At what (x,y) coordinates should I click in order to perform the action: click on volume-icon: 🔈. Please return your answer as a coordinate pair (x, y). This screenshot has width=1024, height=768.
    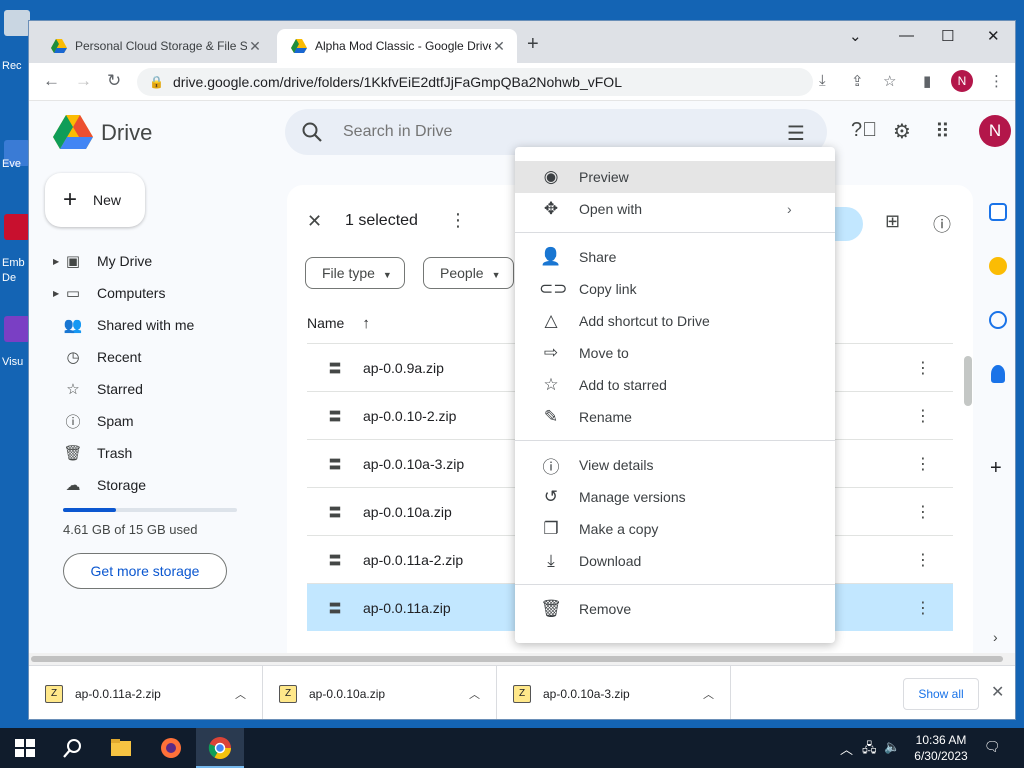
    Looking at the image, I should click on (892, 747).